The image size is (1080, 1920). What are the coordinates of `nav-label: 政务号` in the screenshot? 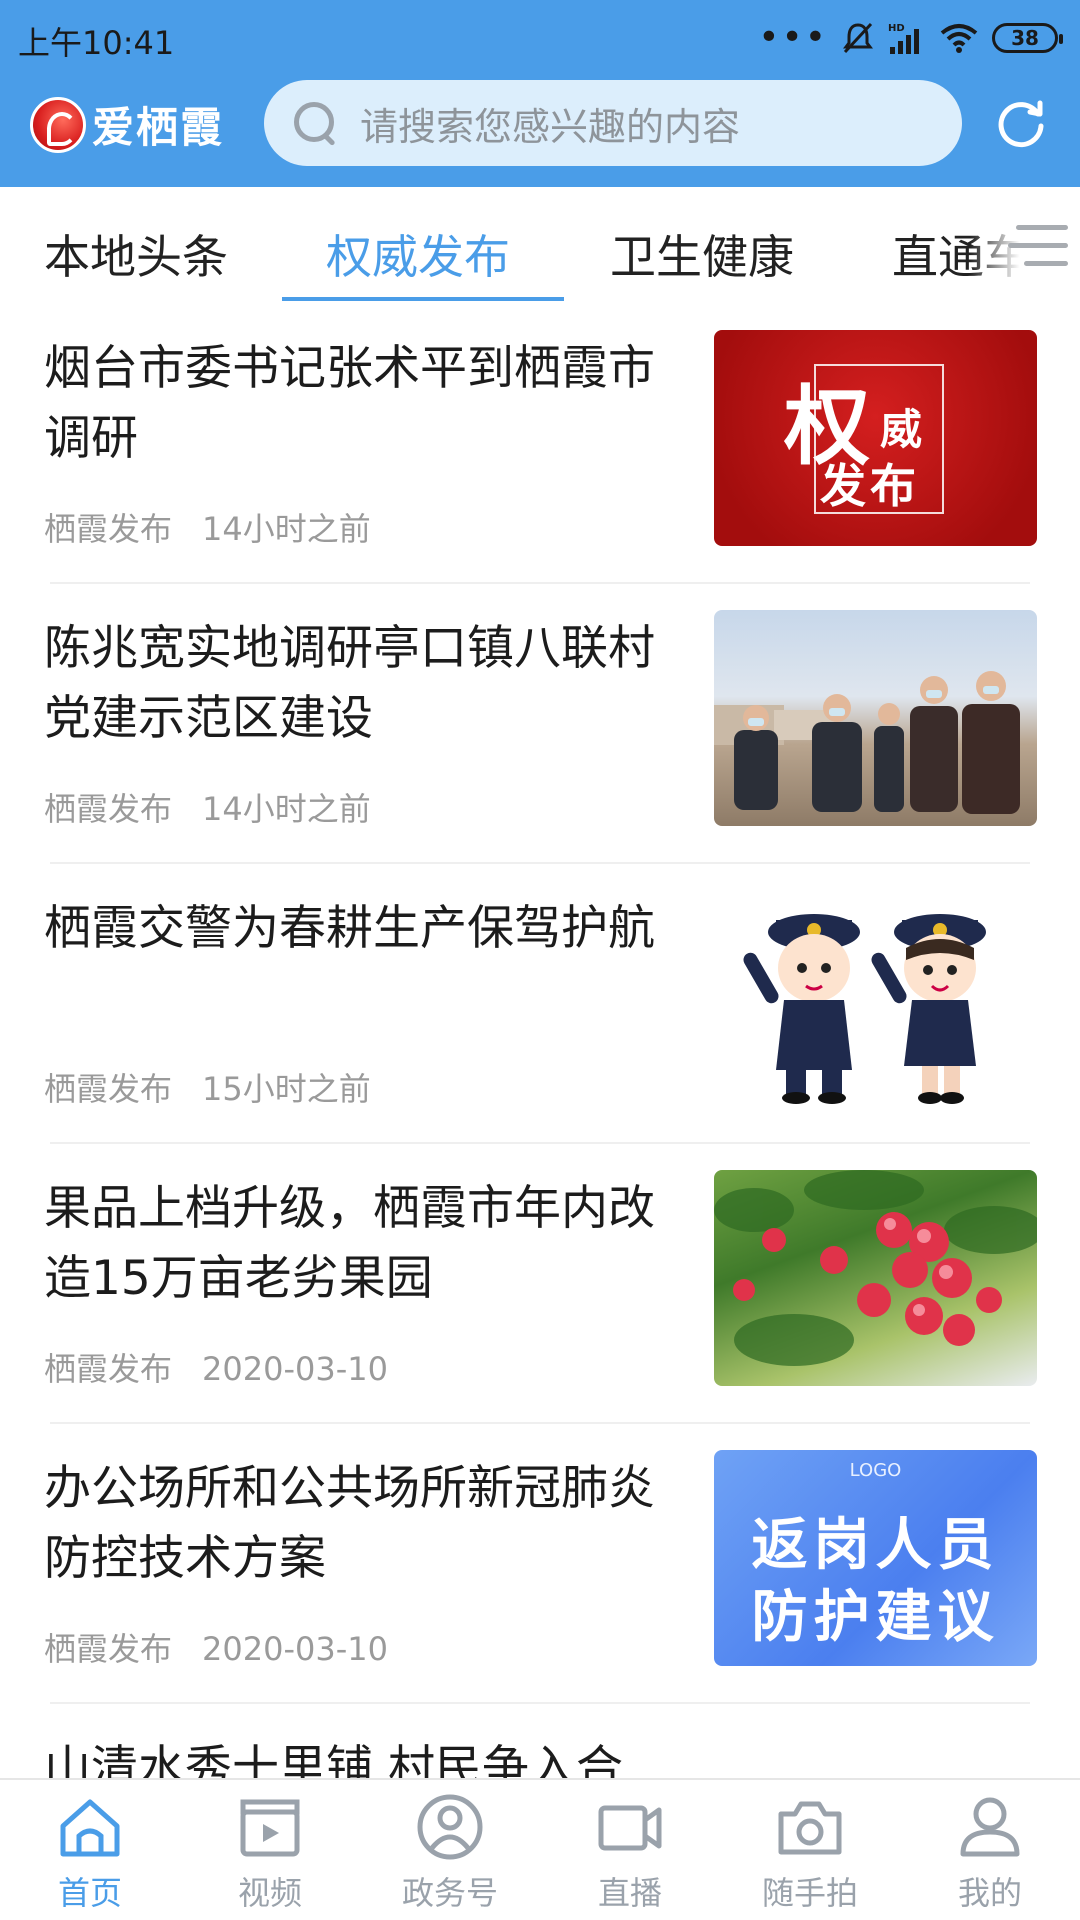 It's located at (449, 1893).